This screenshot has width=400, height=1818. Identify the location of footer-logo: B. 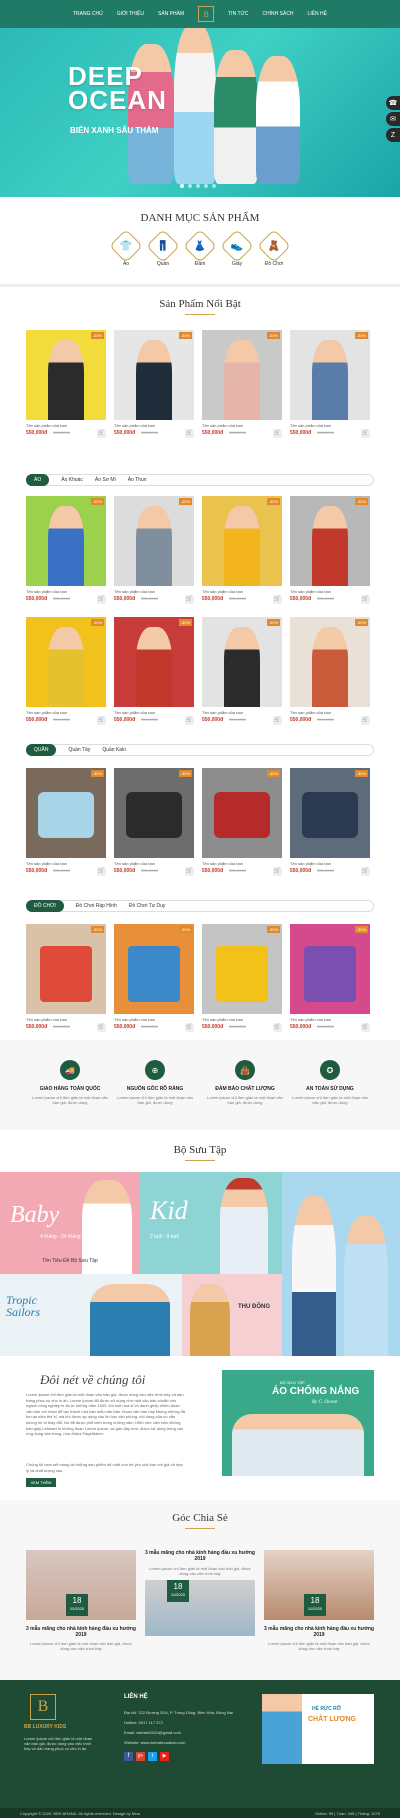
(43, 1707).